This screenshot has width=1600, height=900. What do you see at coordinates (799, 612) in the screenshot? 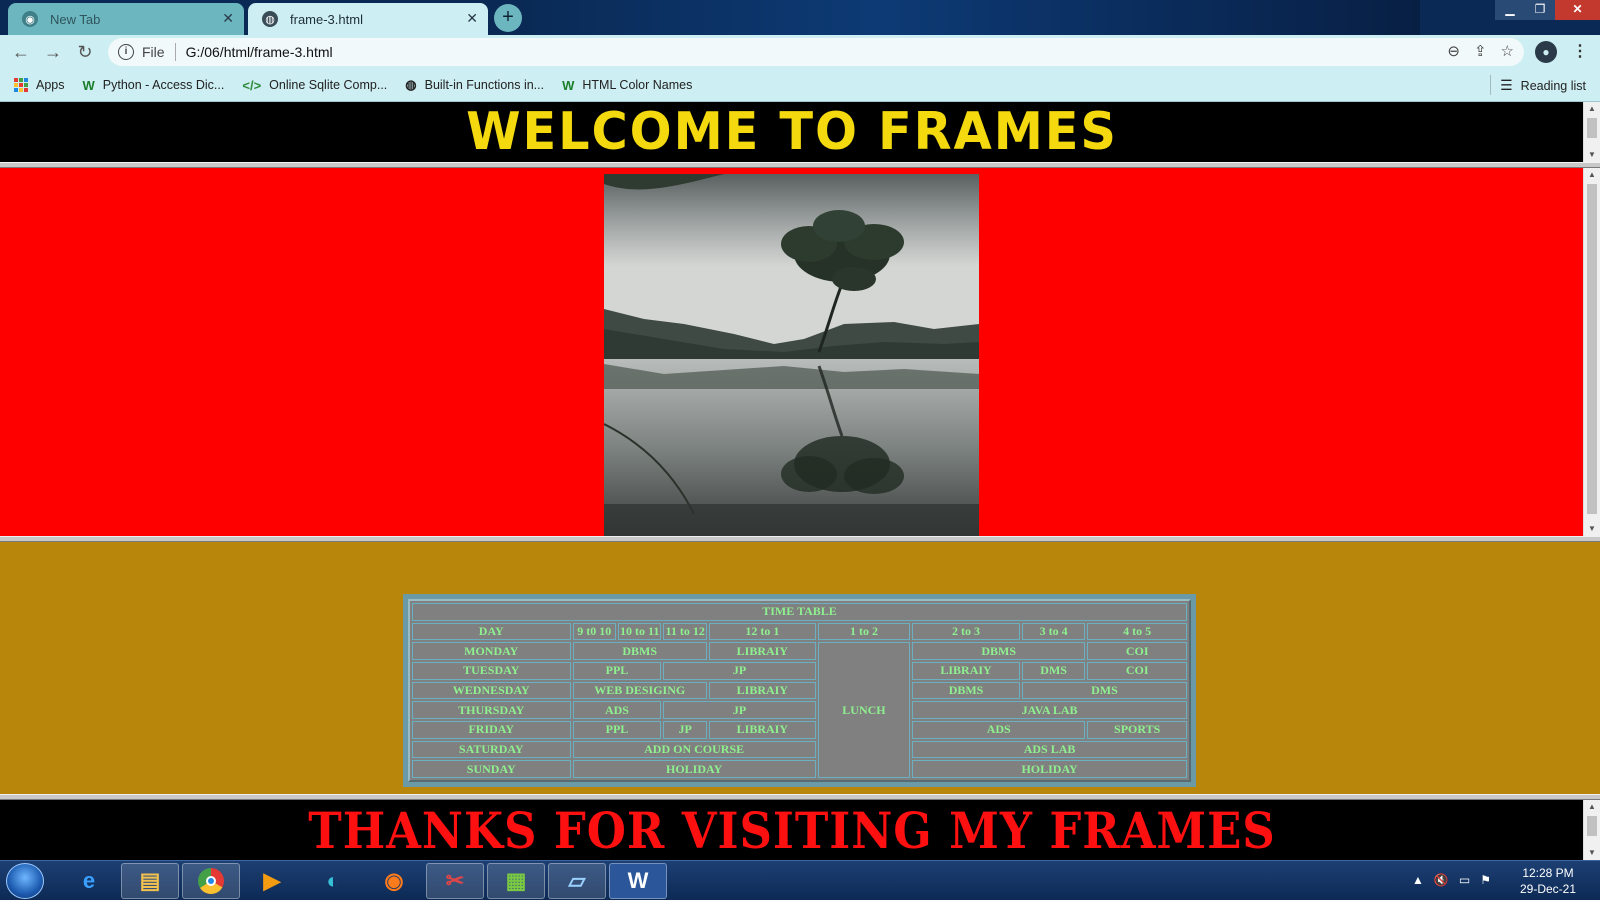
I see `timetable-caption: TIME TABLE` at bounding box center [799, 612].